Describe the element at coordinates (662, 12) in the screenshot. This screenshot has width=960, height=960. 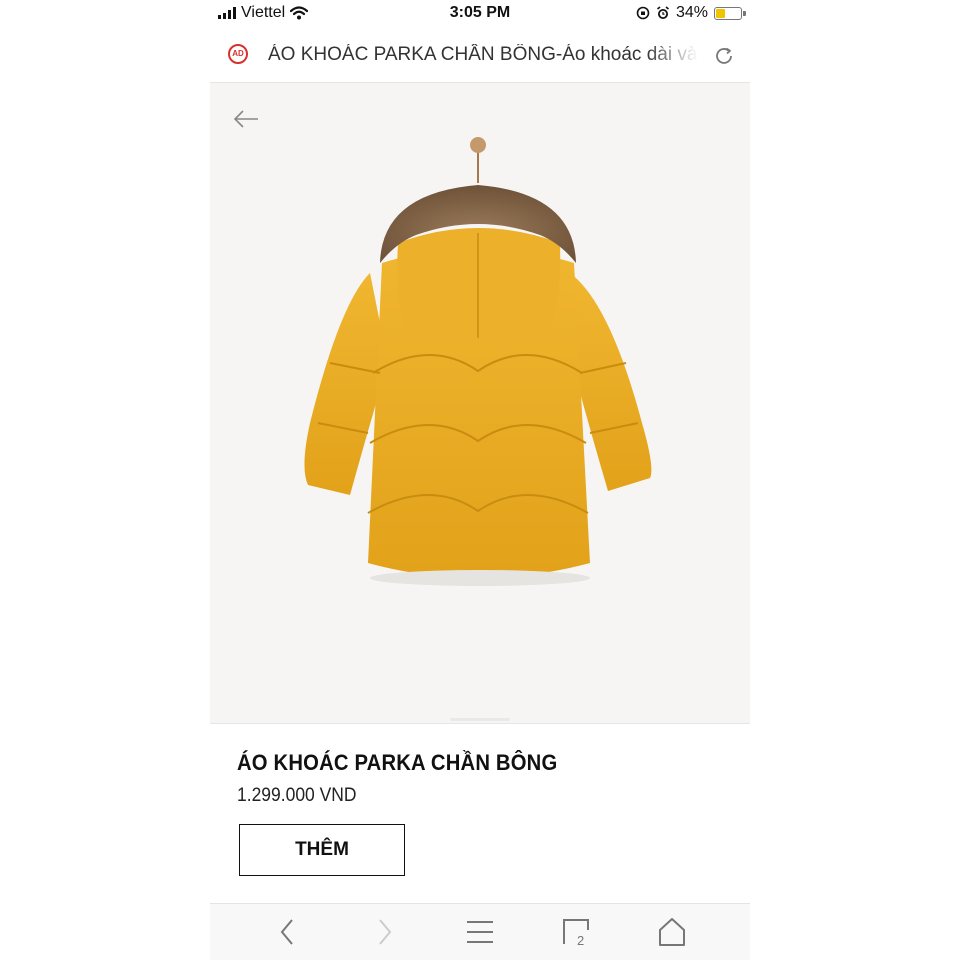
I see `alarm-icon` at that location.